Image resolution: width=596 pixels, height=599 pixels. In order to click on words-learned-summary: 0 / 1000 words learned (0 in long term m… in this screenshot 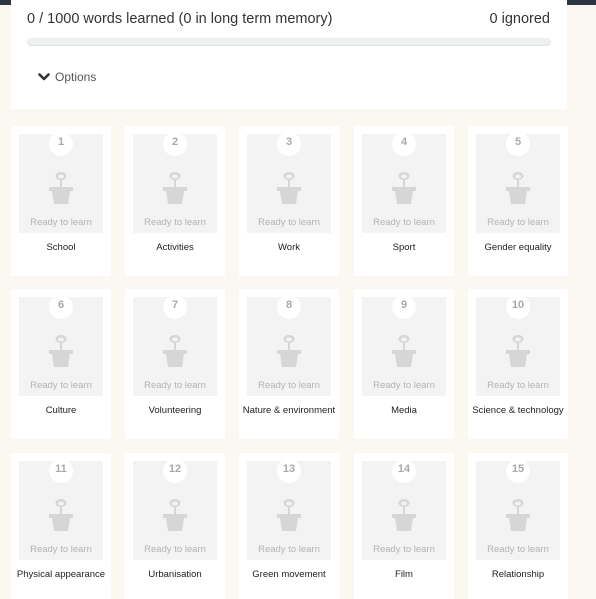, I will do `click(180, 19)`.